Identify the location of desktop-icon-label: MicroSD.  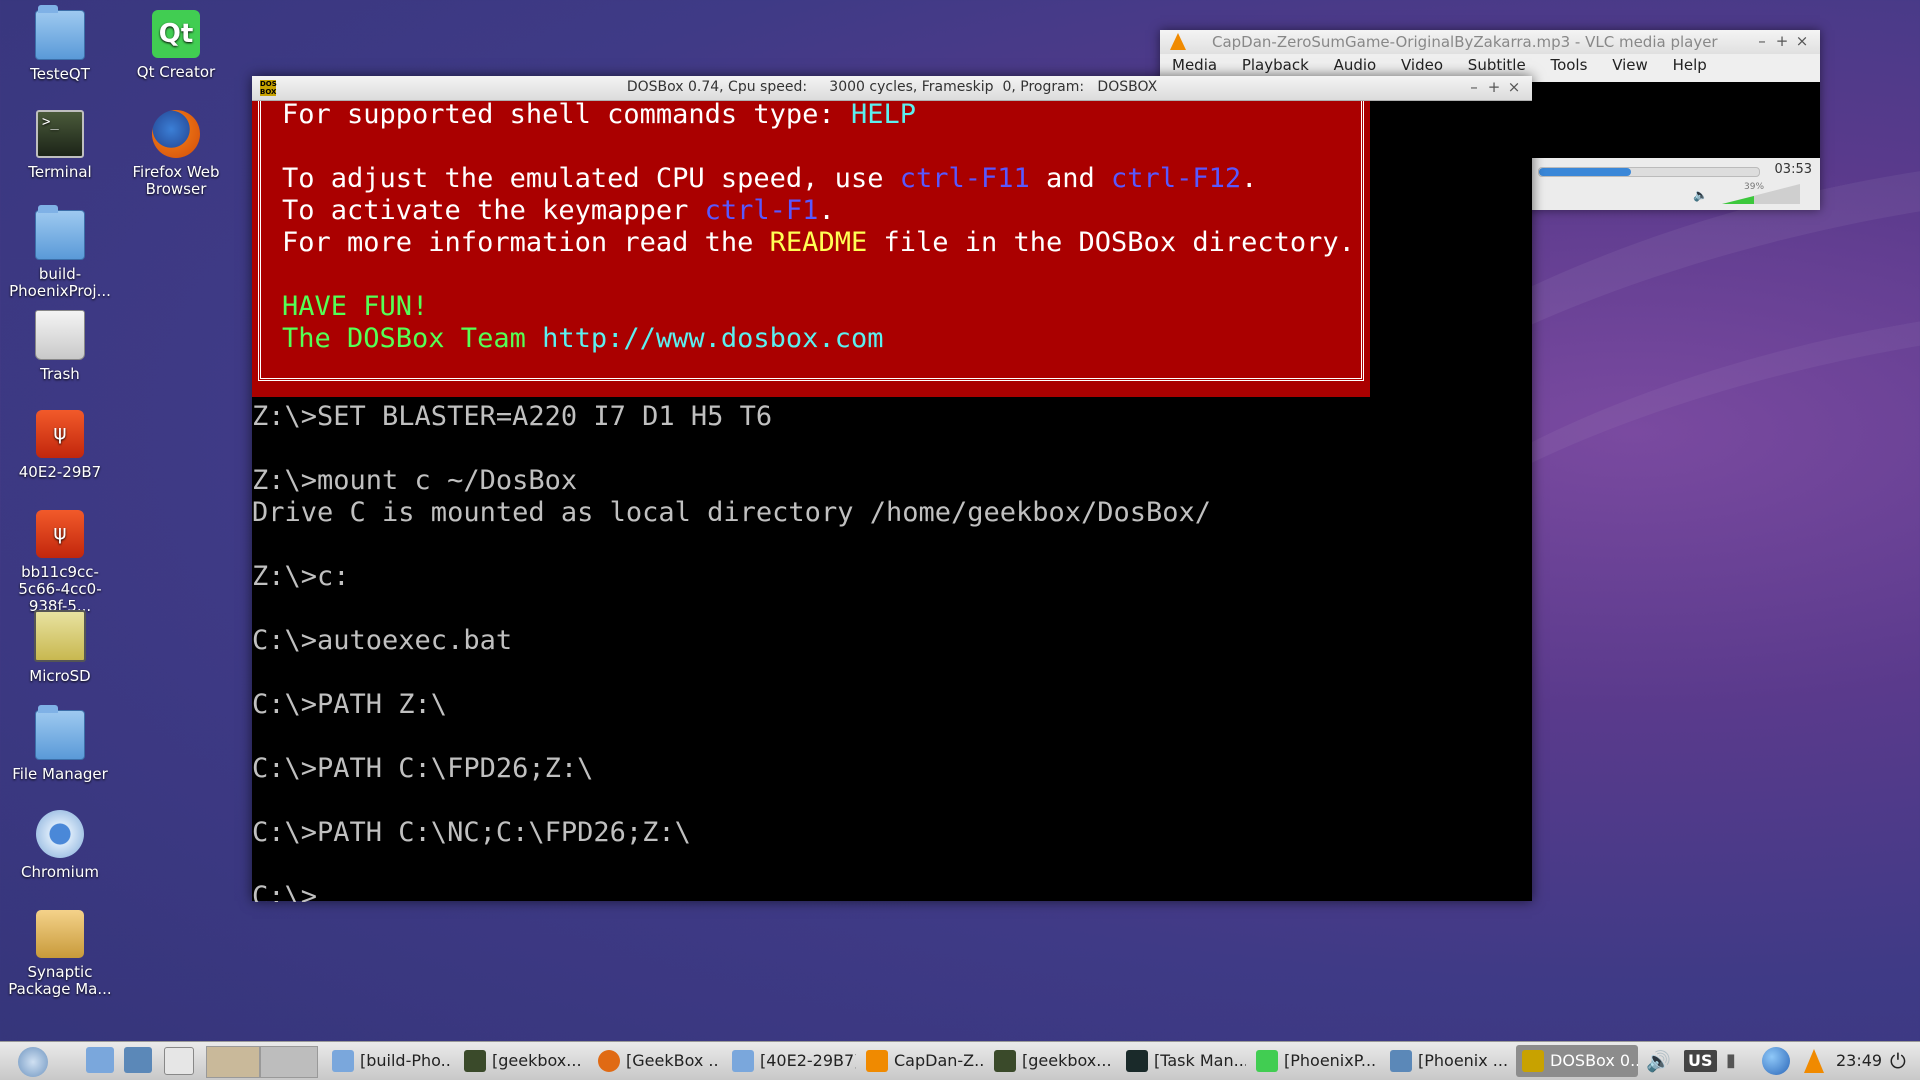
(60, 676).